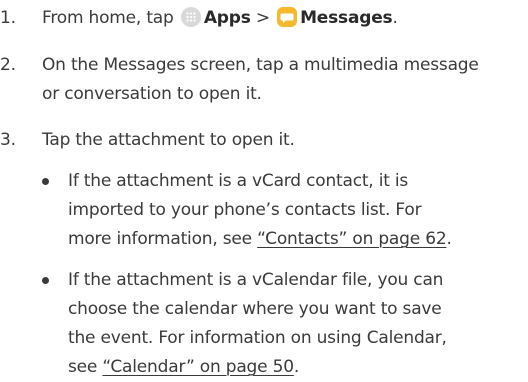 The height and width of the screenshot is (382, 528). Describe the element at coordinates (8, 140) in the screenshot. I see `step-number: 3.` at that location.